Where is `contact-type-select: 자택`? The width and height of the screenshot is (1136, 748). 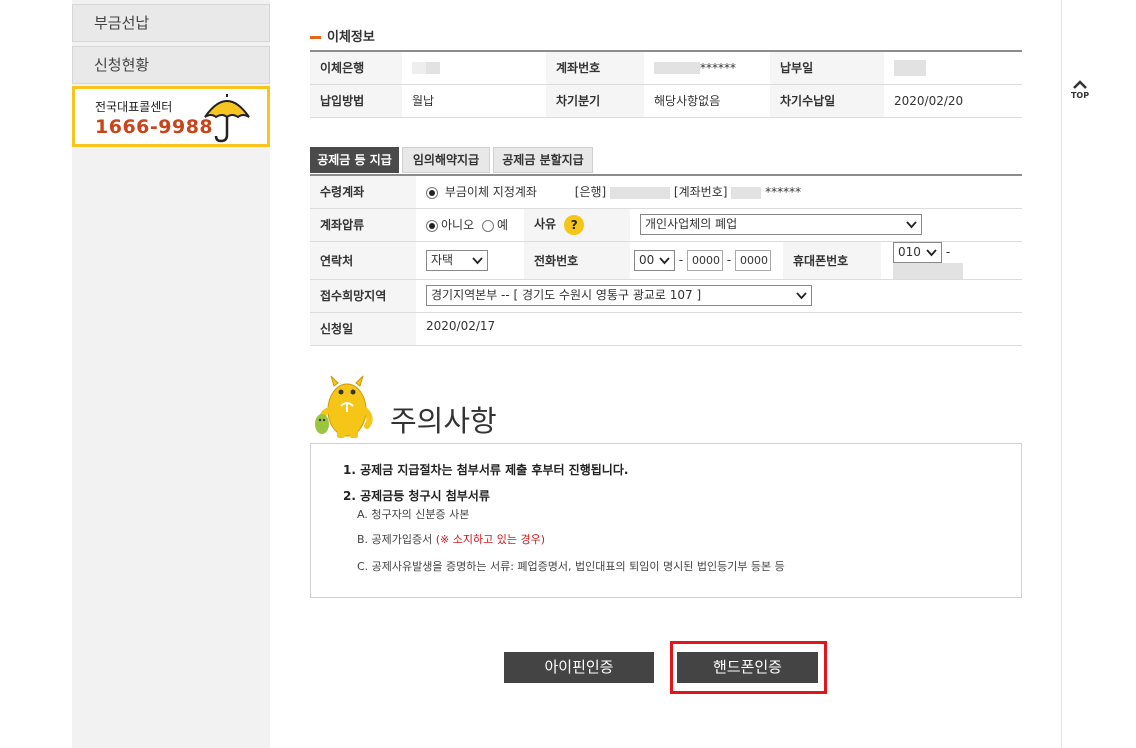
contact-type-select: 자택 is located at coordinates (457, 260).